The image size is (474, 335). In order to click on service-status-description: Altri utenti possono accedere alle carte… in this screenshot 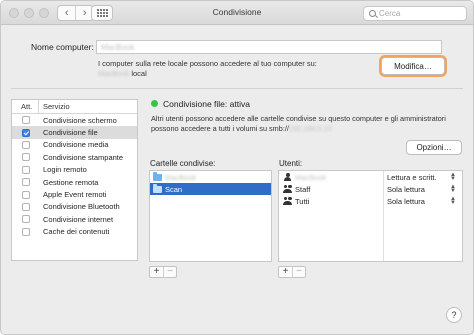, I will do `click(306, 124)`.